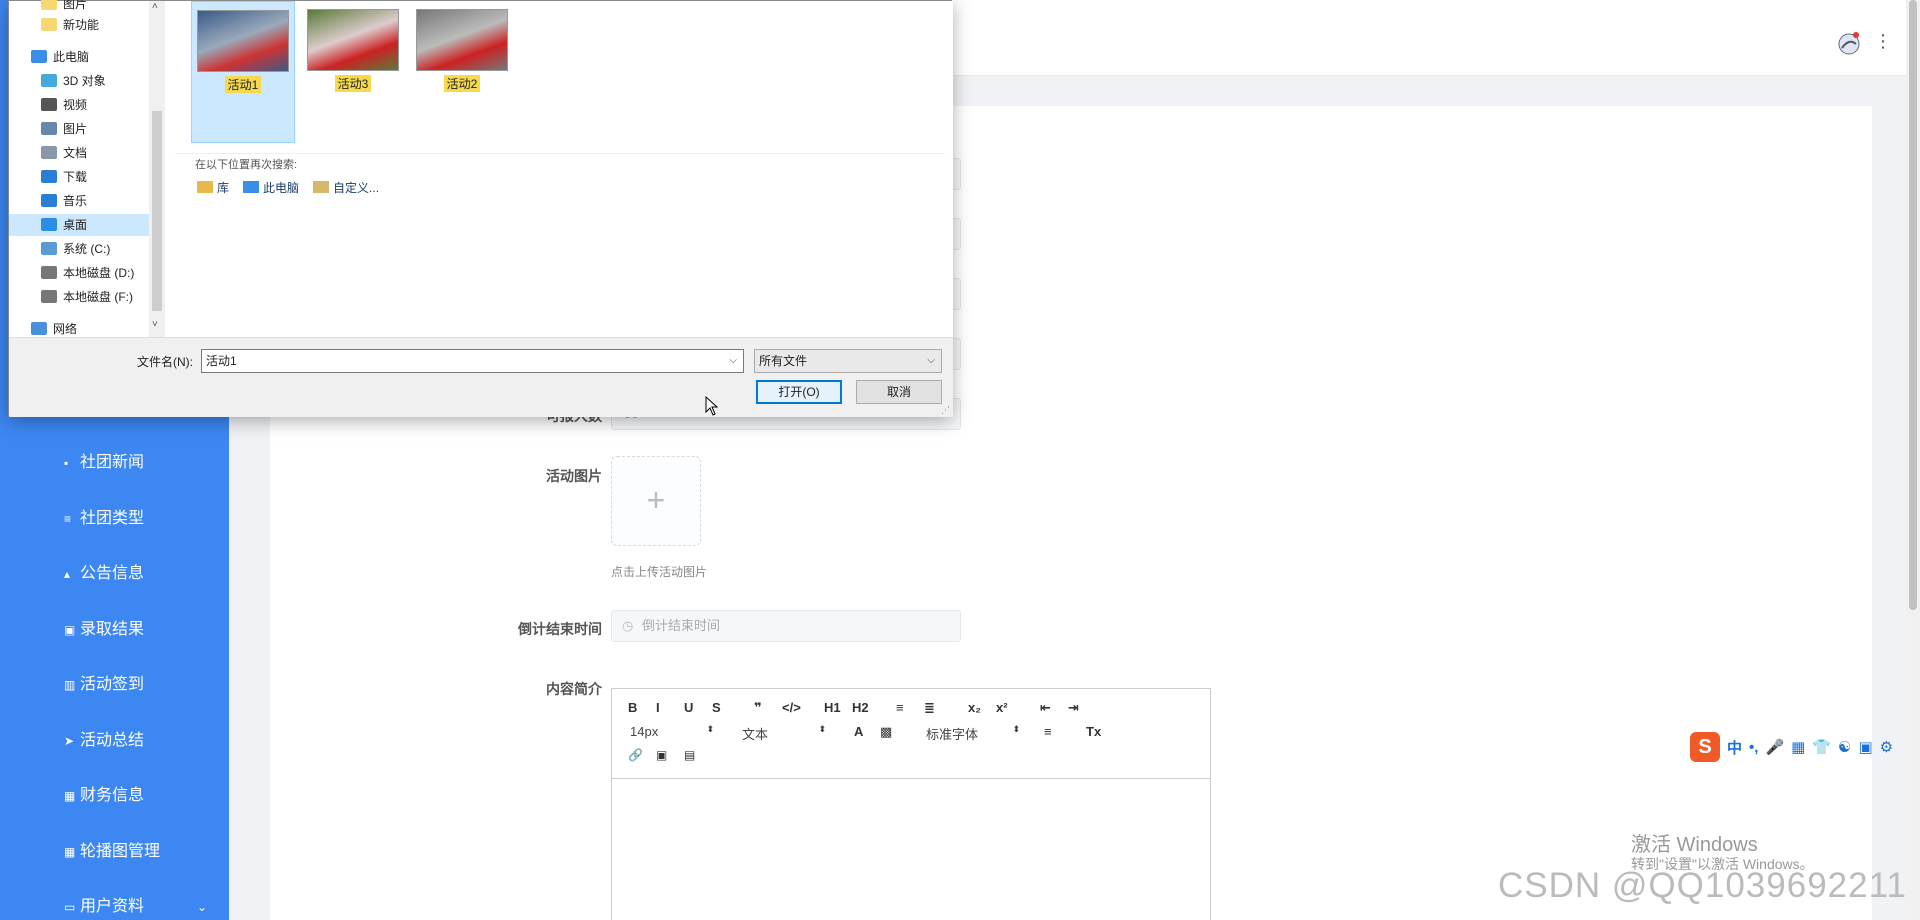 This screenshot has width=1920, height=920. What do you see at coordinates (157, 211) in the screenshot?
I see `tree-scroll-thumb` at bounding box center [157, 211].